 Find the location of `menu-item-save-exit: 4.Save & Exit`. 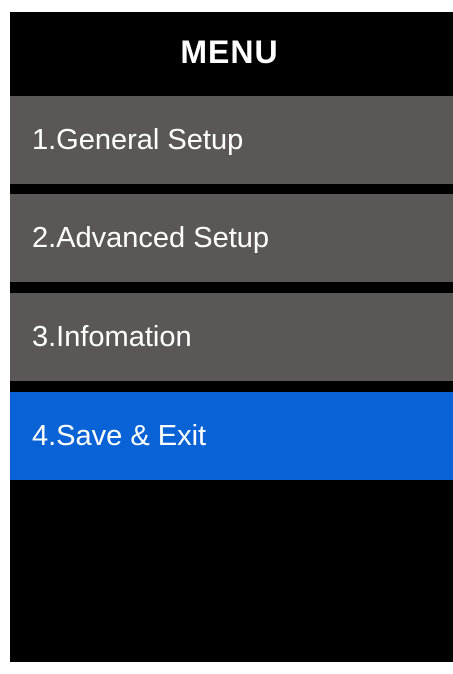

menu-item-save-exit: 4.Save & Exit is located at coordinates (231, 436).